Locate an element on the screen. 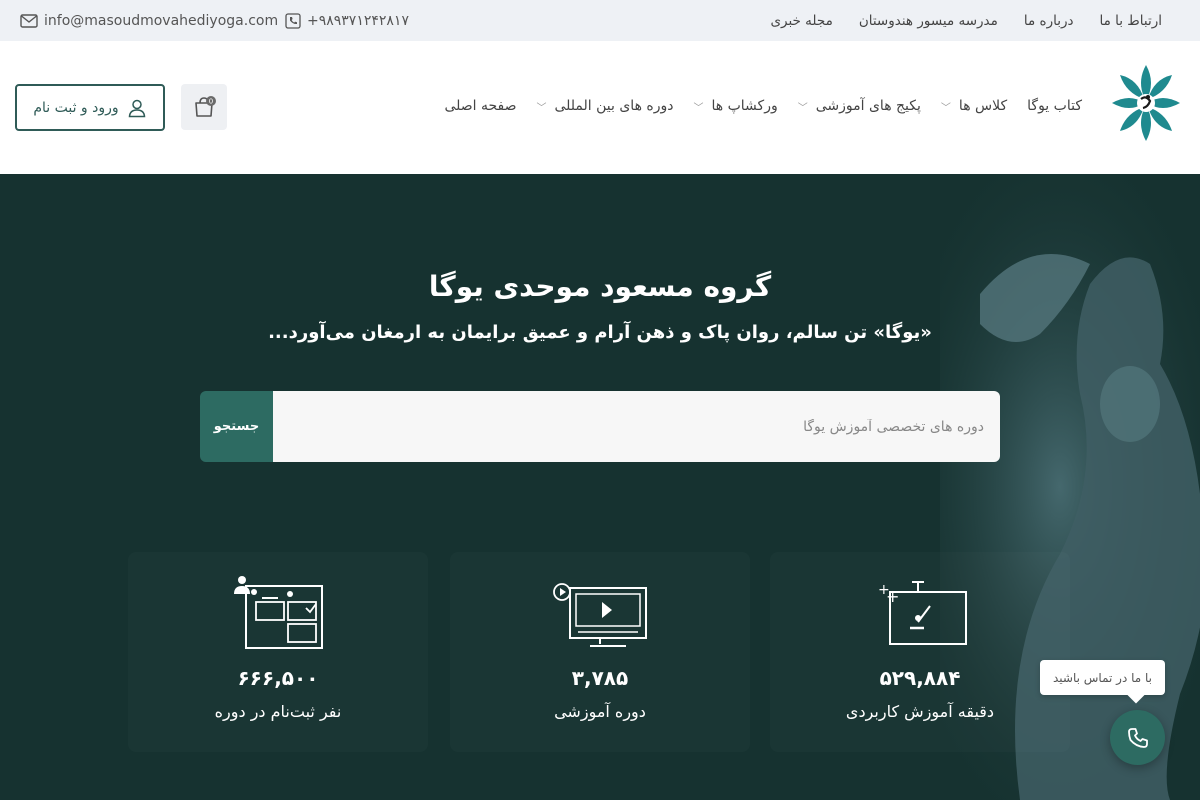 This screenshot has width=1200, height=800. email-contact: info@masoudmovahediyoga.com is located at coordinates (149, 20).